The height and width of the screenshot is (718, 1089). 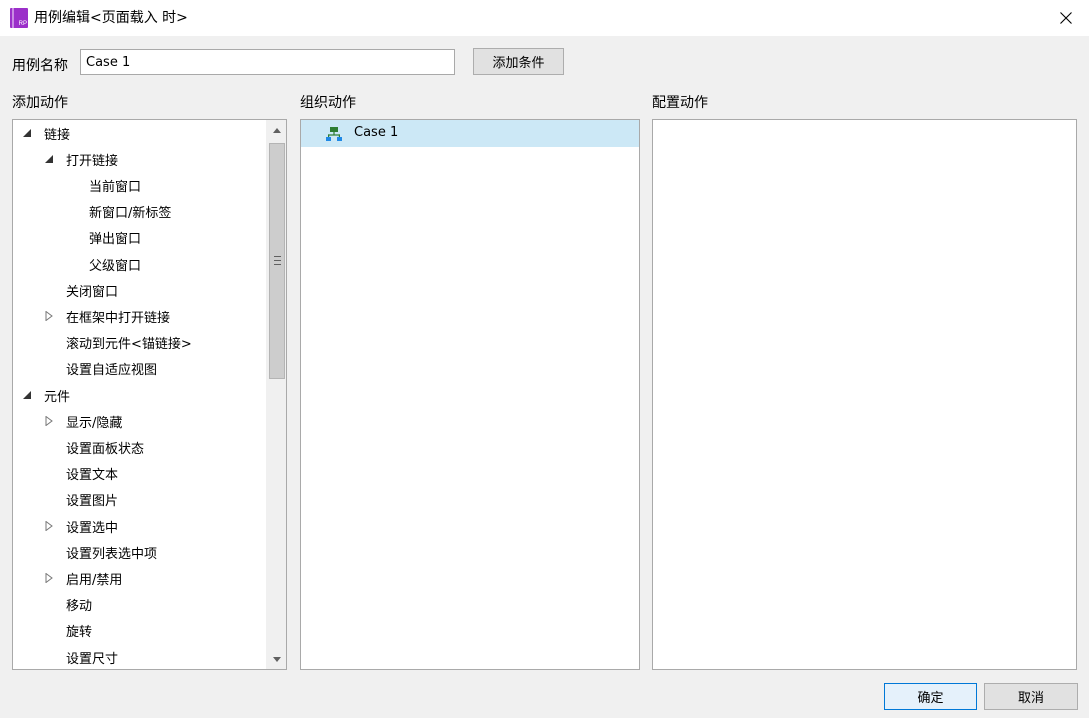 I want to click on case-label: Case 1, so click(x=376, y=132).